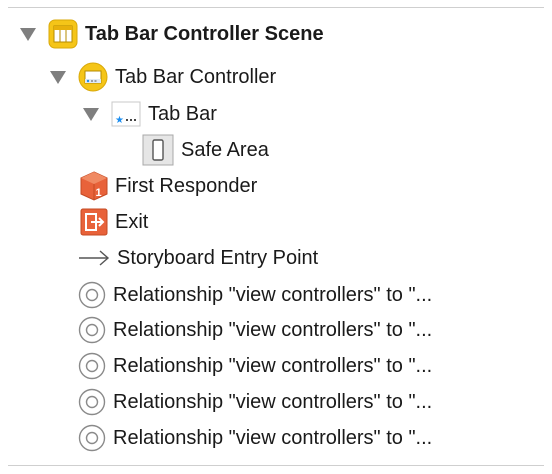 The width and height of the screenshot is (552, 474). Describe the element at coordinates (204, 34) in the screenshot. I see `scene-title: Tab Bar Controller Scene` at that location.